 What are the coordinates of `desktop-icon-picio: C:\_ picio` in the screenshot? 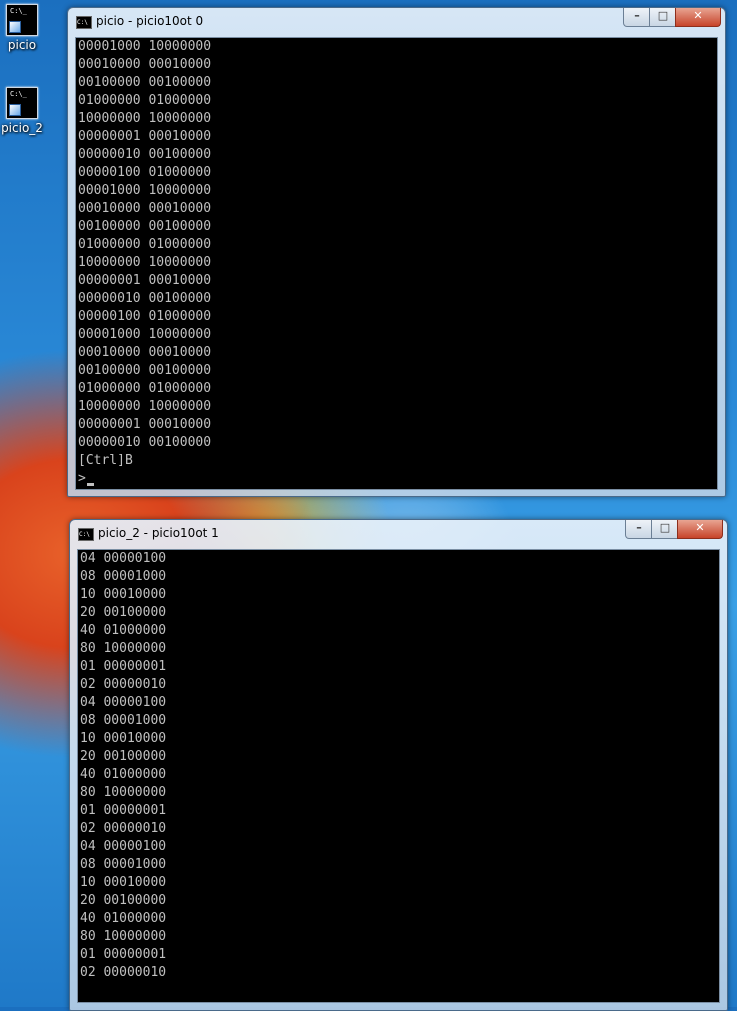 It's located at (26, 28).